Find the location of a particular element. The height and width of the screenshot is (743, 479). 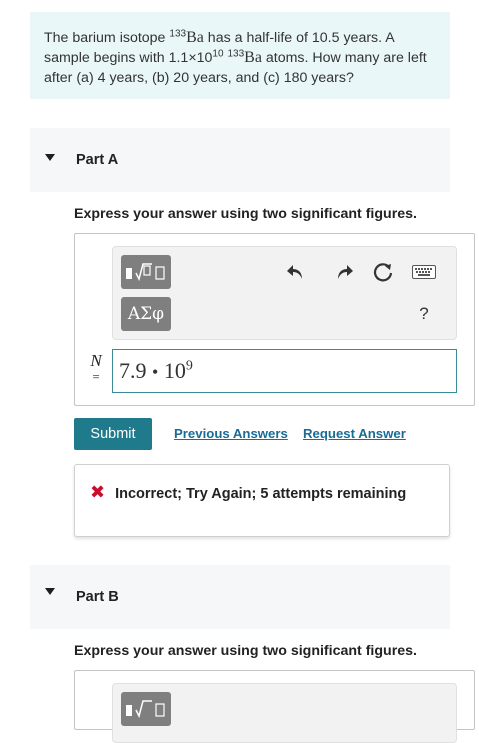

keyboard-icon is located at coordinates (424, 272).